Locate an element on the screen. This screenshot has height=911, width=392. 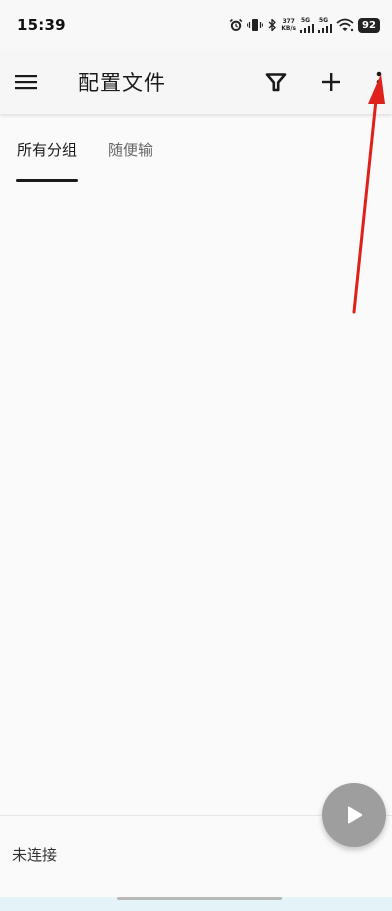
vibrate-icon is located at coordinates (255, 25).